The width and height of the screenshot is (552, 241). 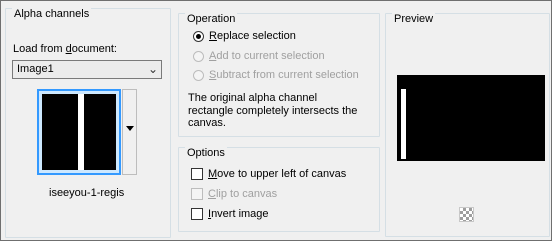 I want to click on replace-selection-radio, so click(x=198, y=36).